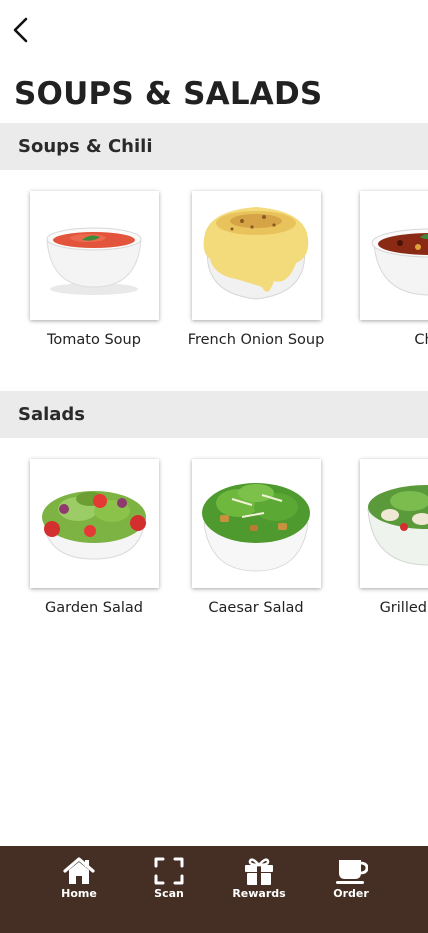 Image resolution: width=428 pixels, height=933 pixels. I want to click on scan-icon, so click(169, 871).